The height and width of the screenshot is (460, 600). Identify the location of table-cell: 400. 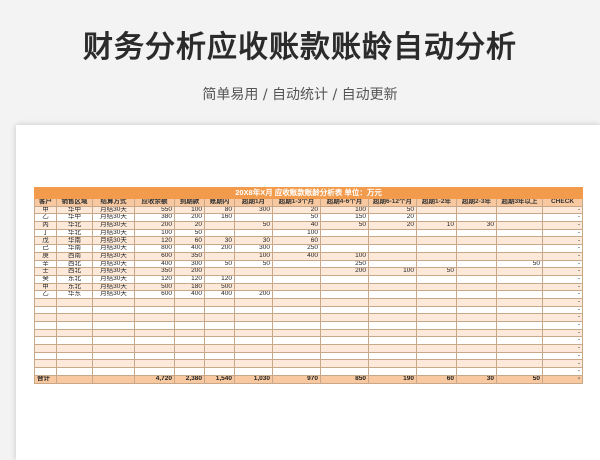
(219, 294).